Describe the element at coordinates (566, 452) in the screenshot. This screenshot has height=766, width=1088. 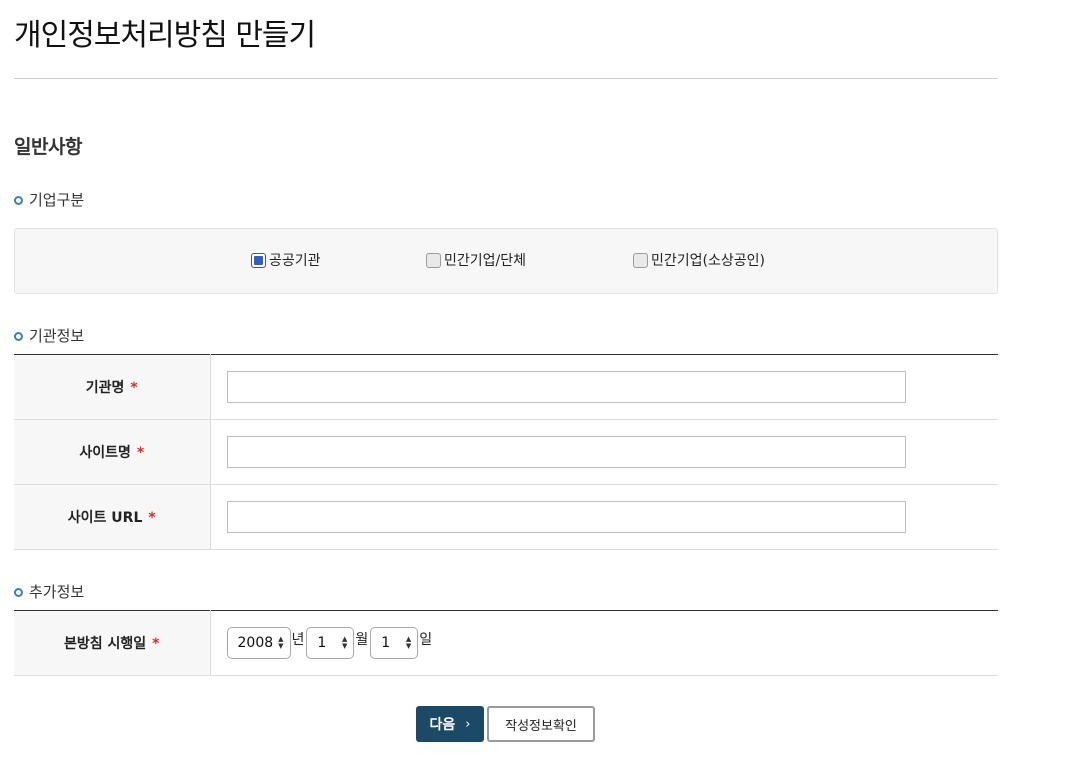
I see `site-name-input` at that location.